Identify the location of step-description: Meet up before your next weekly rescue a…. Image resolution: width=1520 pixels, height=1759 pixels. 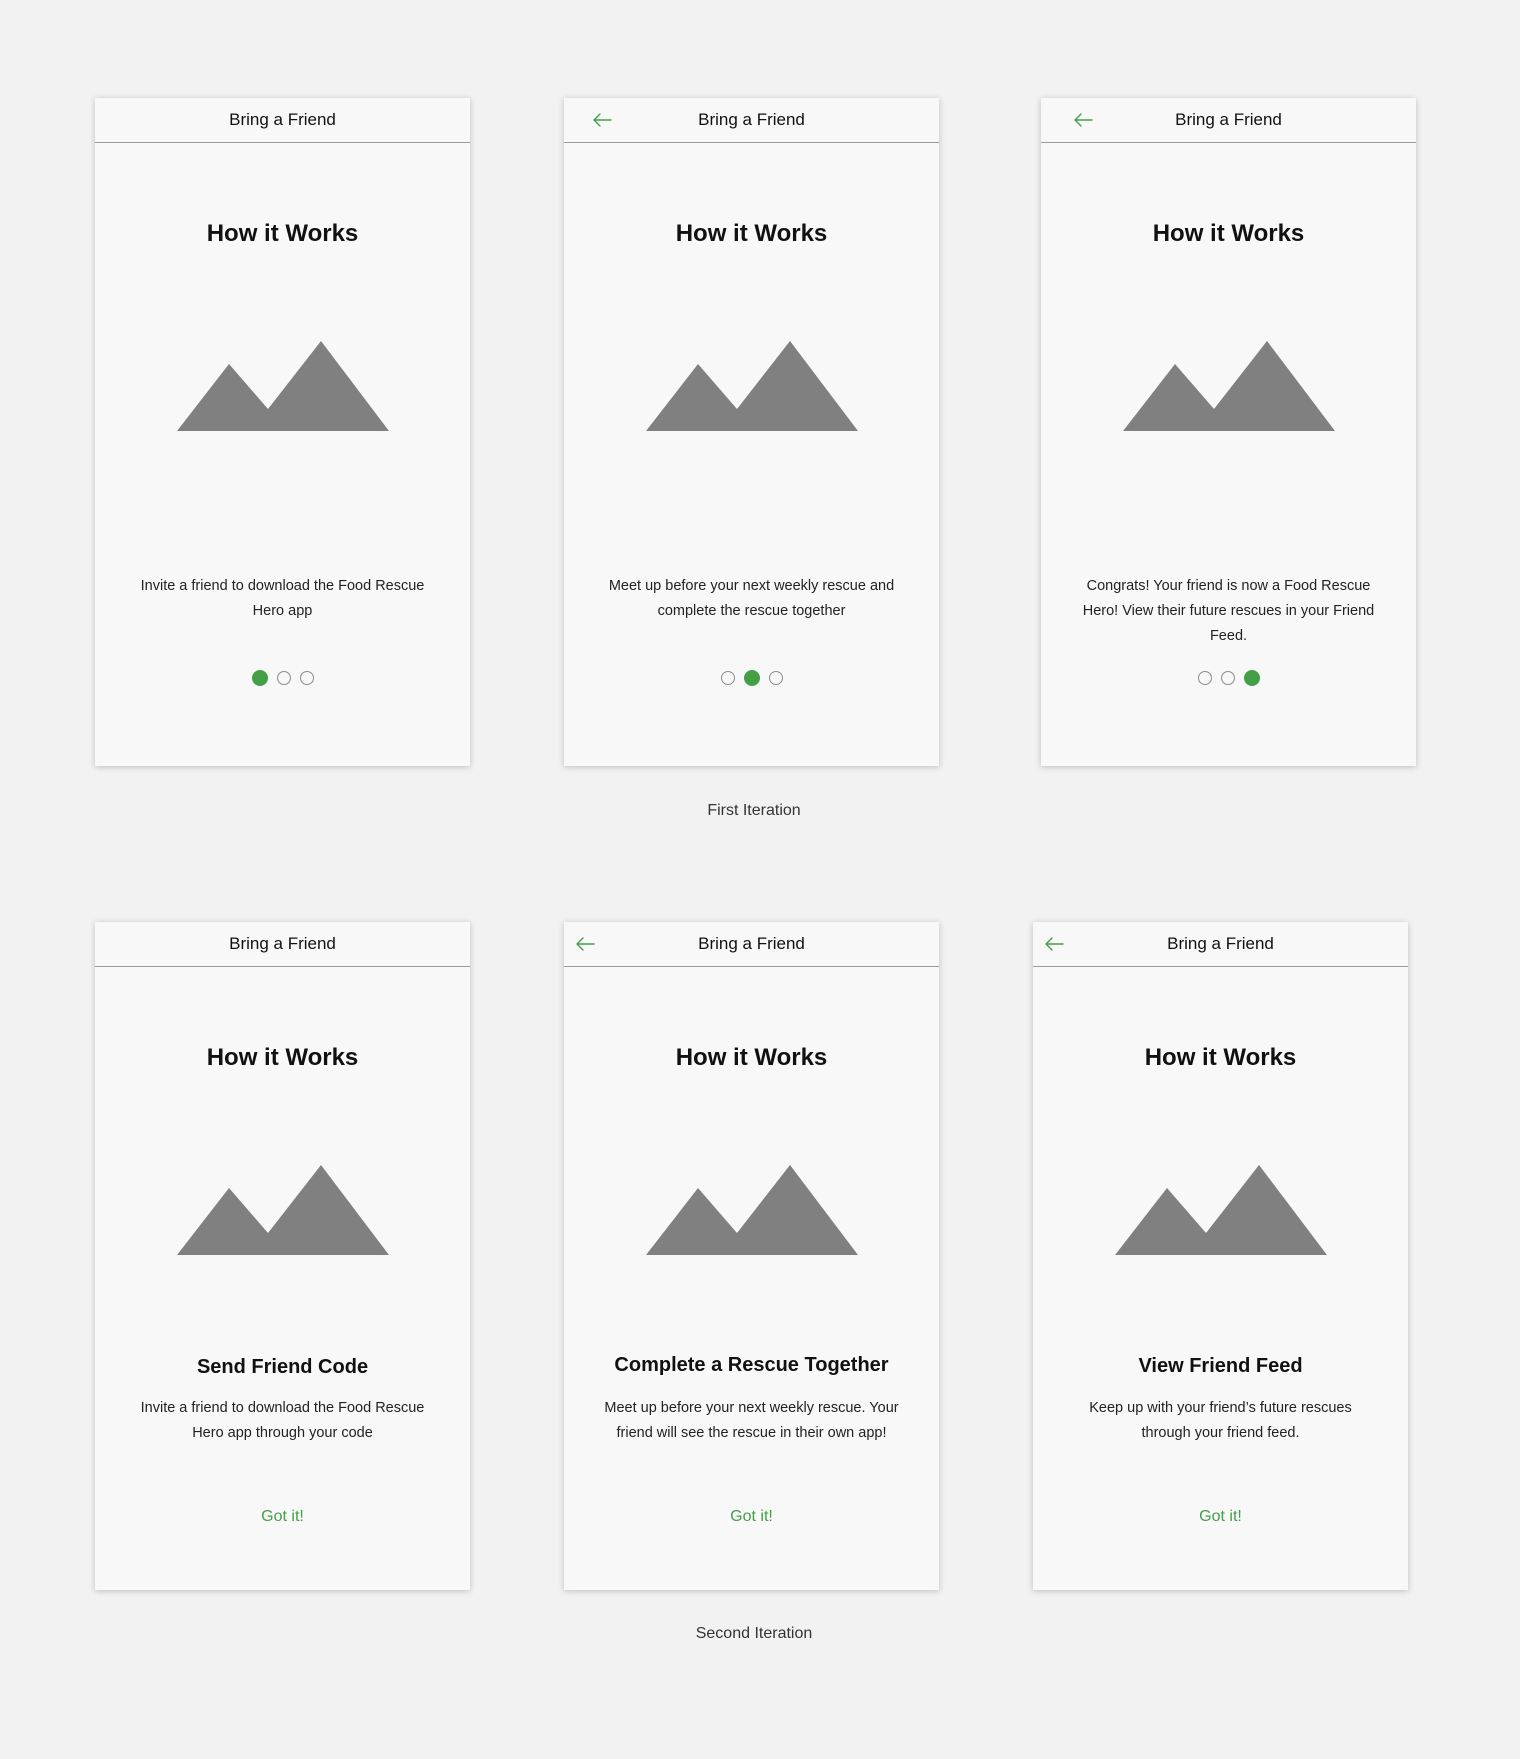
(751, 598).